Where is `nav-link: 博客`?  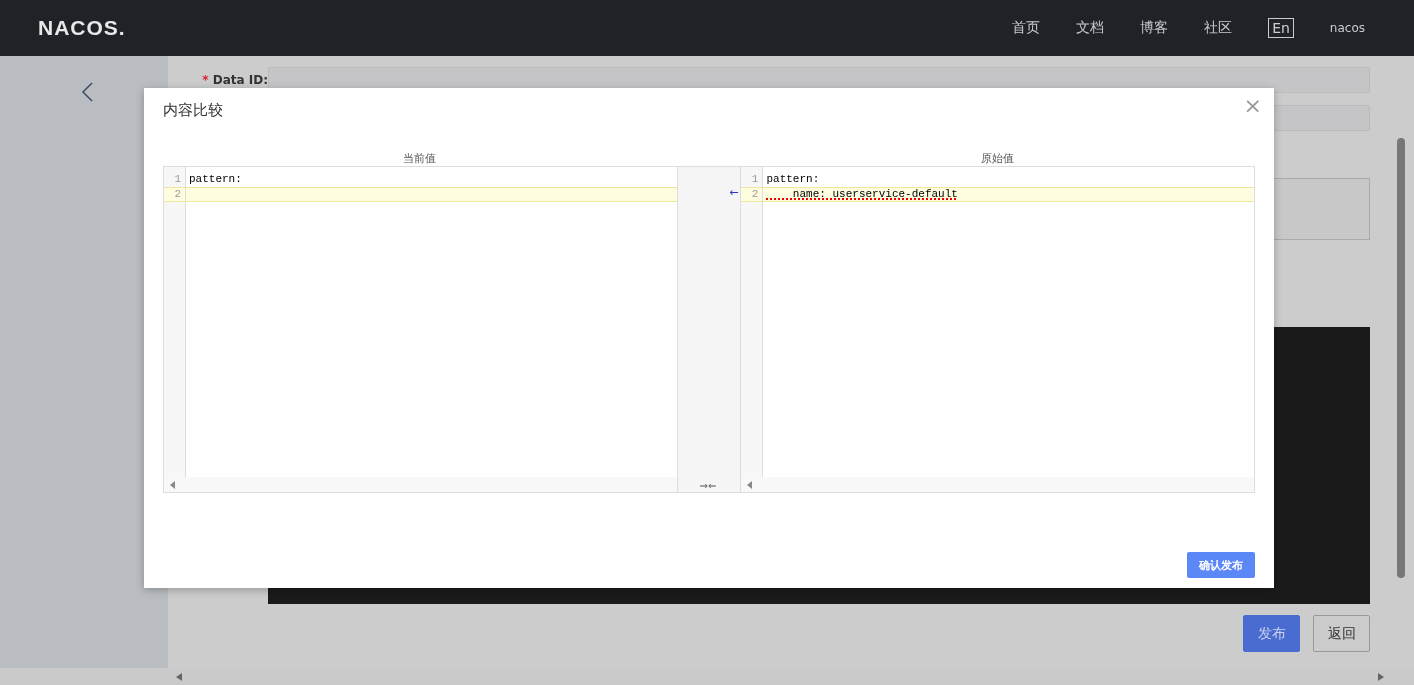
nav-link: 博客 is located at coordinates (1154, 28).